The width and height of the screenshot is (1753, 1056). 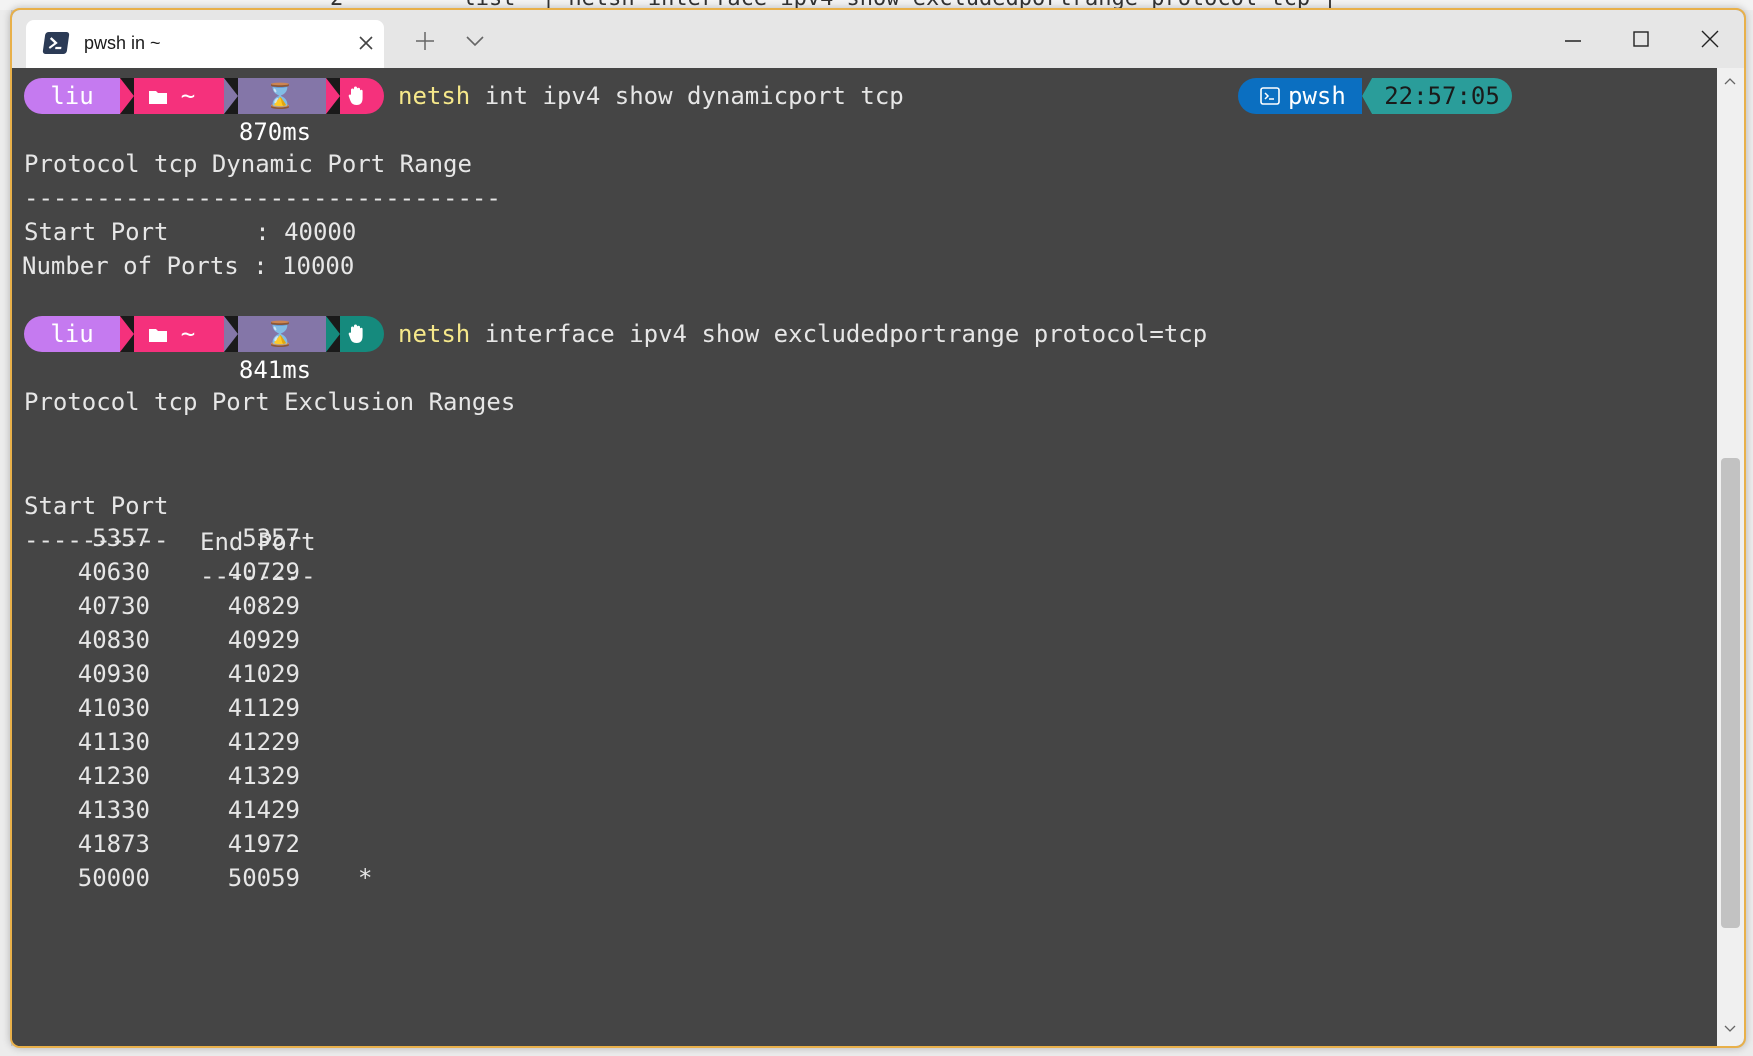 What do you see at coordinates (366, 43) in the screenshot?
I see `close-tab-icon` at bounding box center [366, 43].